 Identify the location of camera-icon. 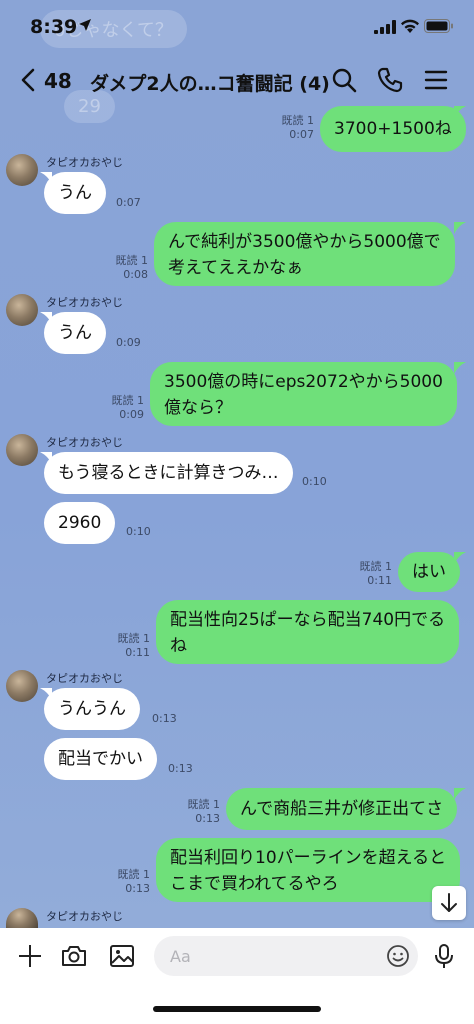
(74, 956).